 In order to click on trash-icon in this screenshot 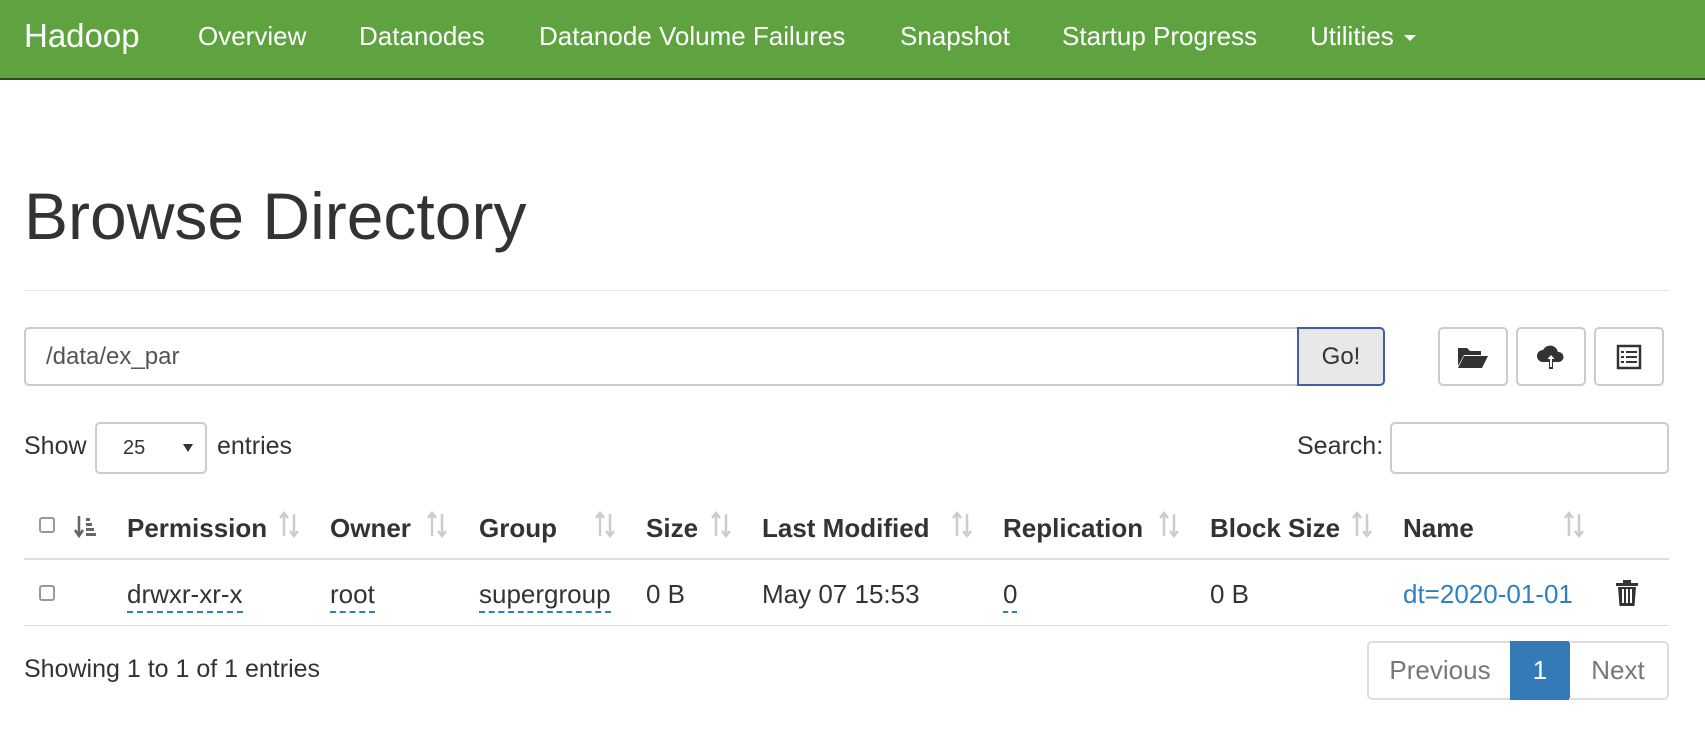, I will do `click(1627, 593)`.